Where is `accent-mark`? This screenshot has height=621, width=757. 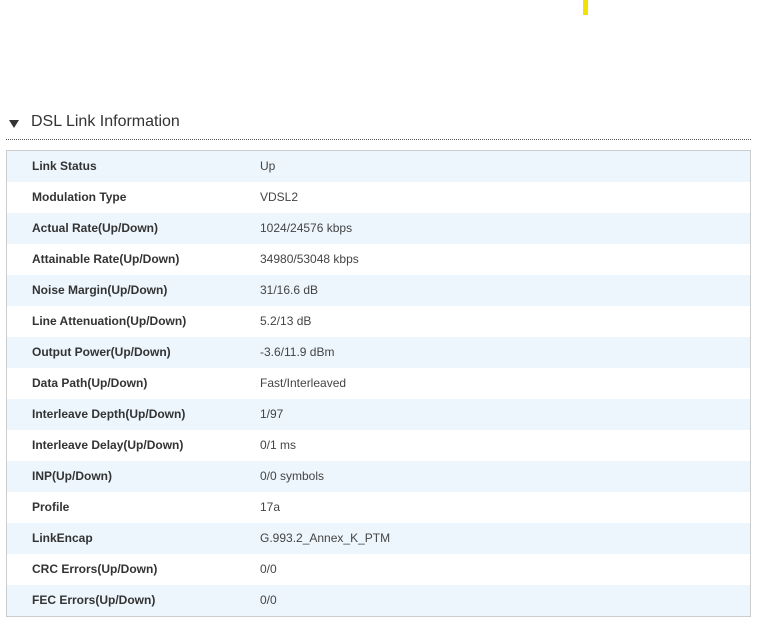 accent-mark is located at coordinates (585, 7).